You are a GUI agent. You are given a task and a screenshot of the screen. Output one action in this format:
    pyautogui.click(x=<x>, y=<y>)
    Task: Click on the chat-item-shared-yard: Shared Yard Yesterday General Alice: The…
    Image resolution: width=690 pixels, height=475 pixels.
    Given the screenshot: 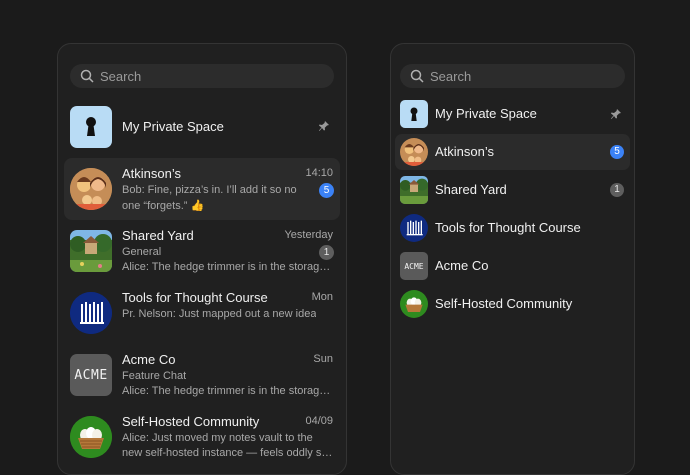 What is the action you would take?
    pyautogui.click(x=202, y=251)
    